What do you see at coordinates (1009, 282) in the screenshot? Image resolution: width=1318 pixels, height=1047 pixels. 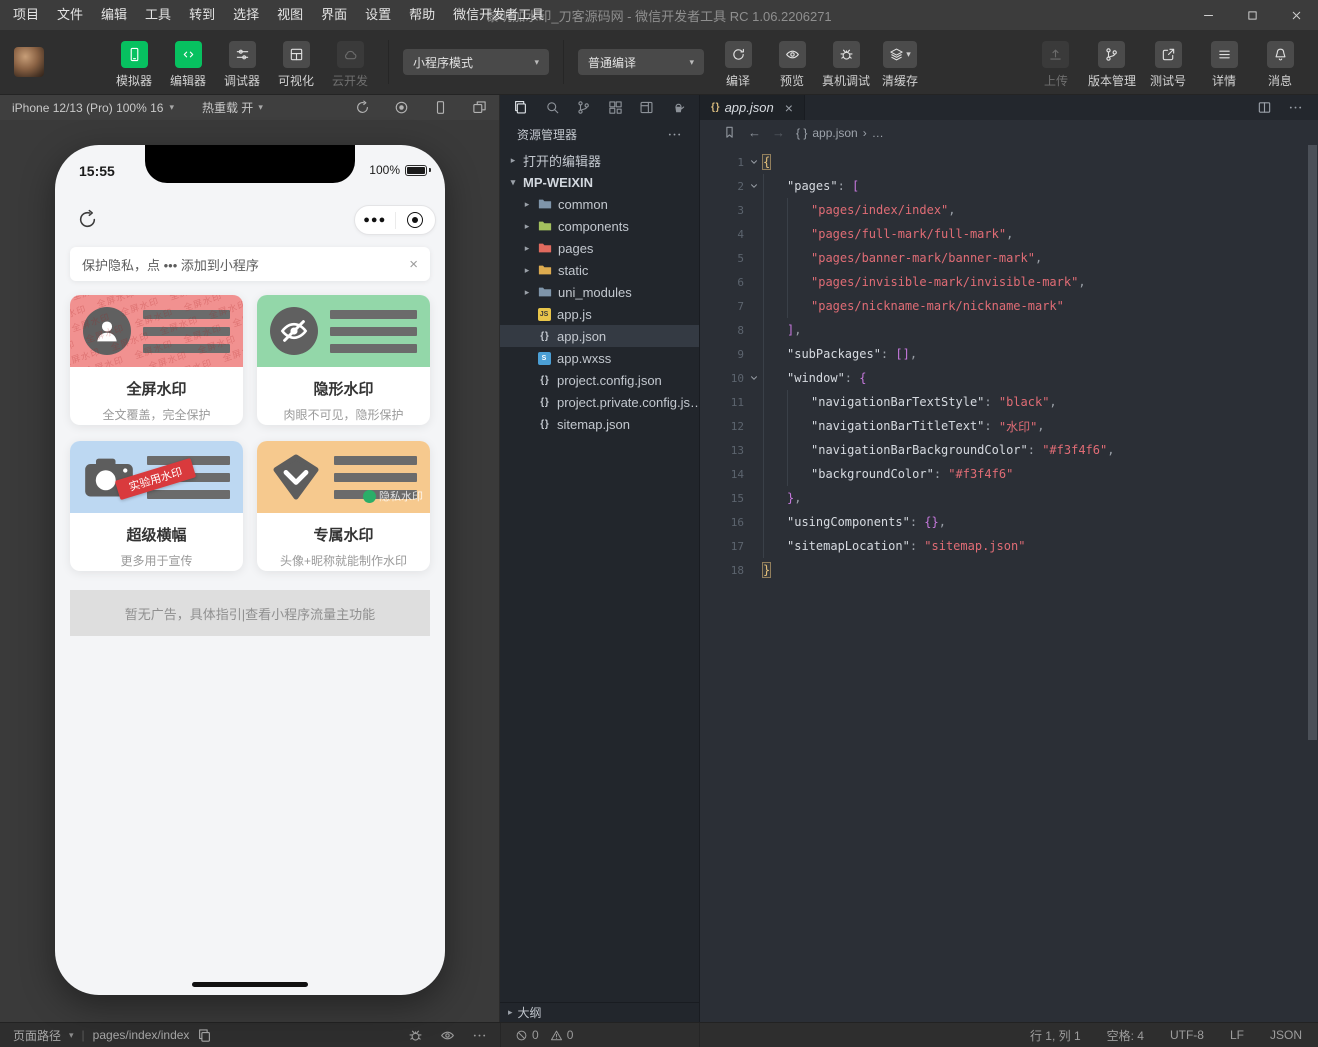 I see `code-line-6: 6 "pages/invisible-mark/invisible-mark",` at bounding box center [1009, 282].